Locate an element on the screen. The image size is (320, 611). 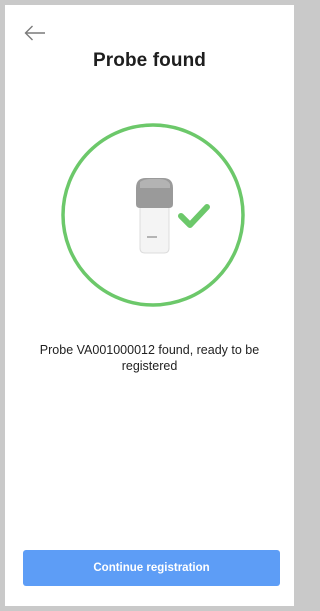
ultrasound-probe-icon is located at coordinates (154, 216).